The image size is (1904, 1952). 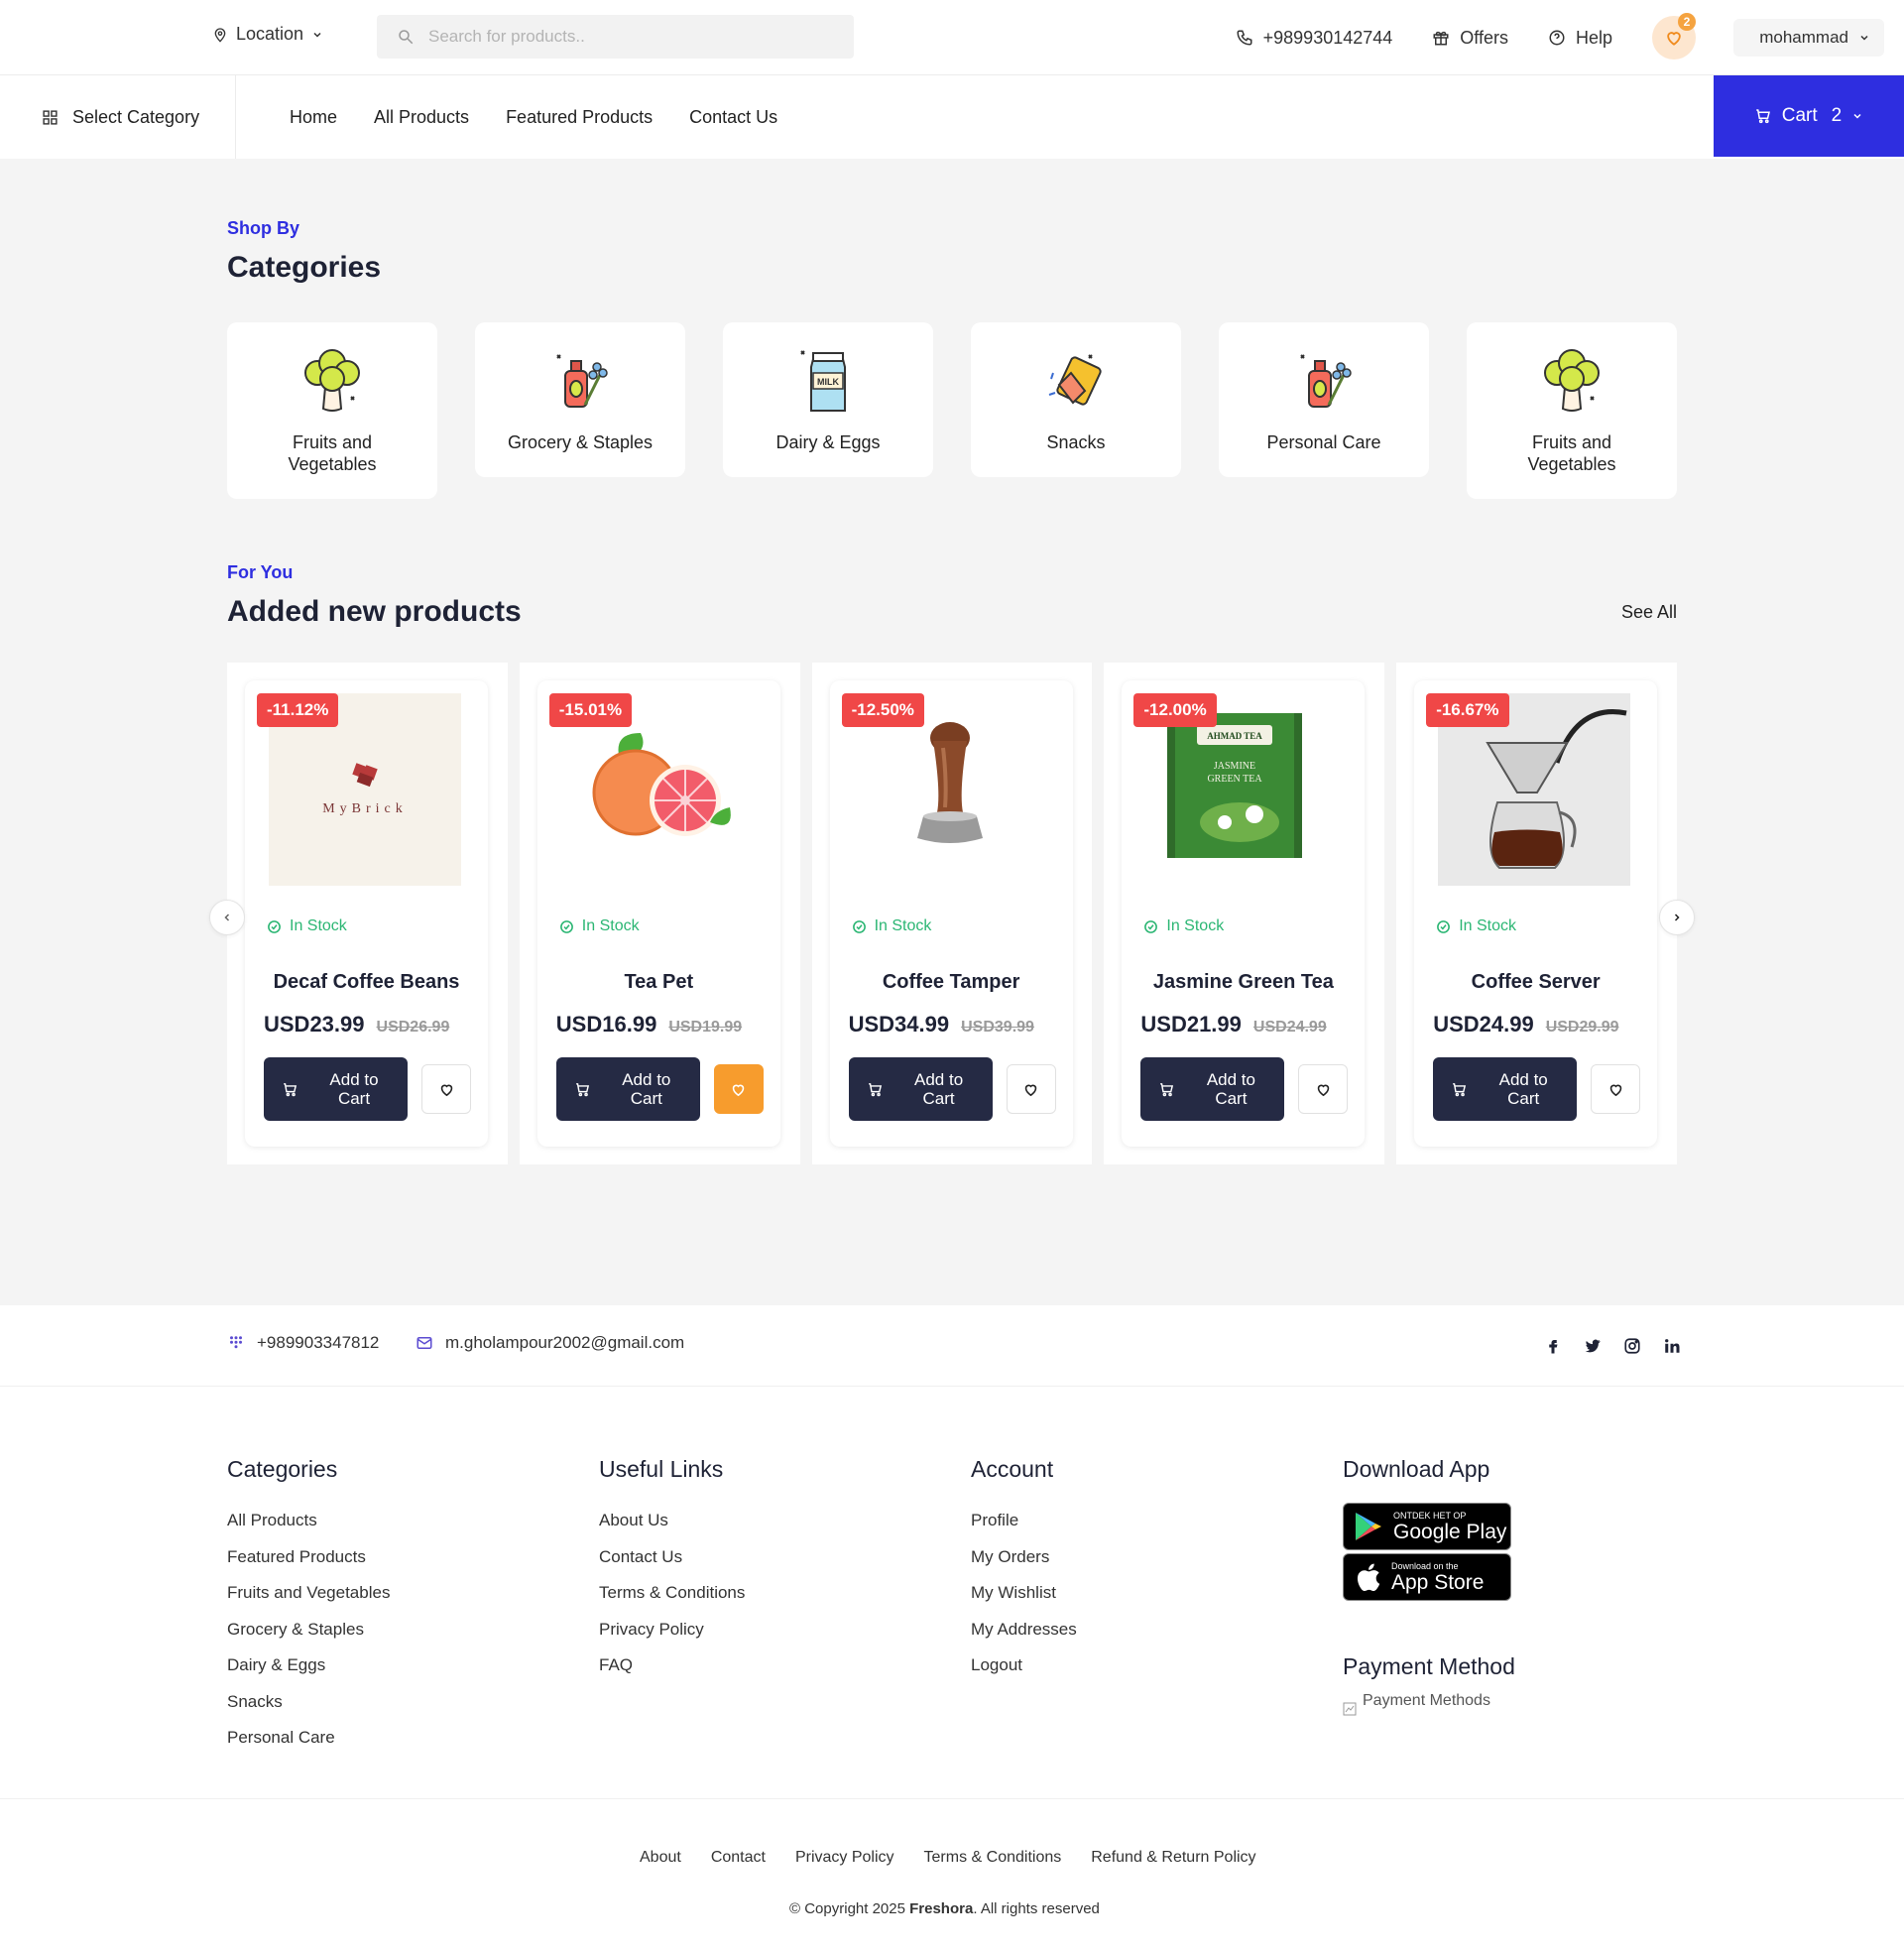 What do you see at coordinates (828, 399) in the screenshot?
I see `category-card: MILK Dairy & Eggs` at bounding box center [828, 399].